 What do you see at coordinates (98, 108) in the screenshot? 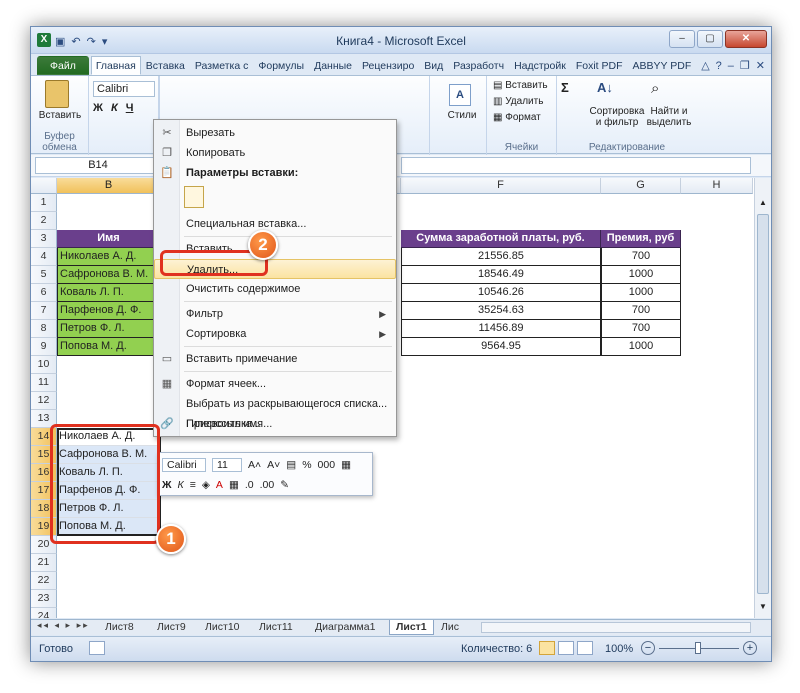
I see `bold-button: Ж` at bounding box center [98, 108].